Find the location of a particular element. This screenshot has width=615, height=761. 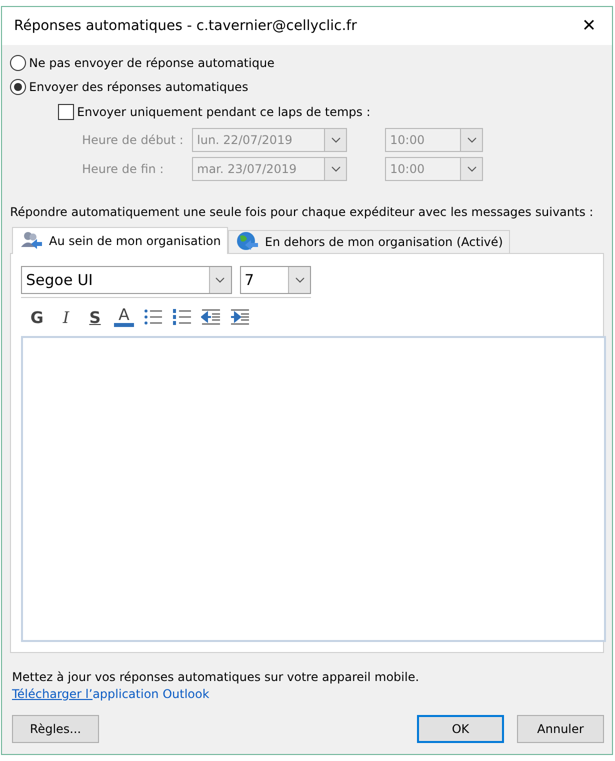

bullet-list-icon is located at coordinates (153, 317).